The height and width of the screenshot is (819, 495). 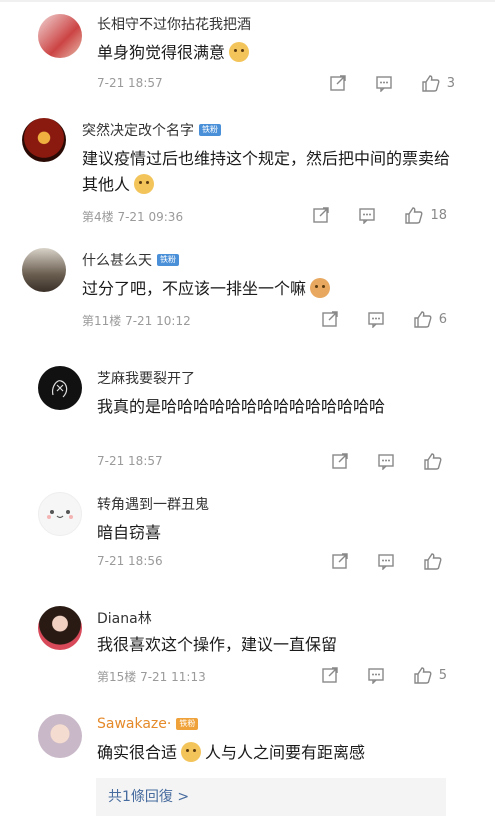 I want to click on avatar-doodle-icon, so click(x=60, y=389).